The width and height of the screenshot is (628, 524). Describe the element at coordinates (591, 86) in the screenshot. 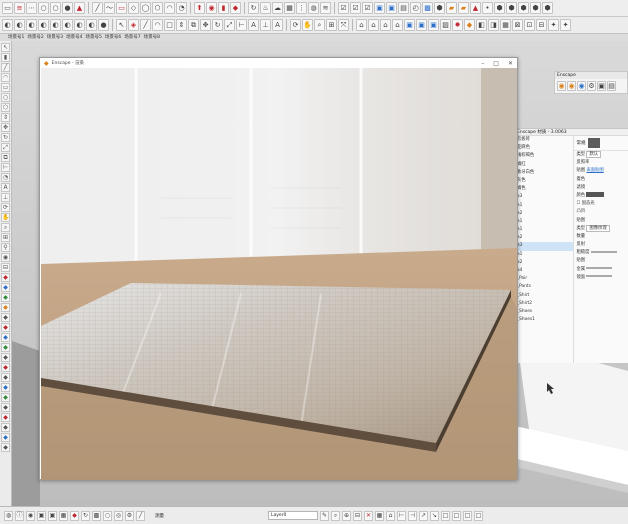

I see `enscape-settings-icon: ⚙` at that location.